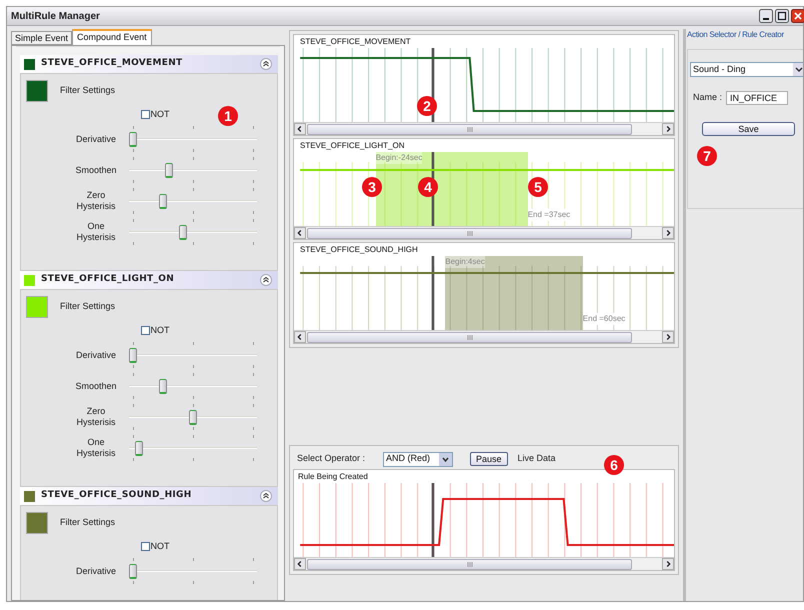  Describe the element at coordinates (465, 262) in the screenshot. I see `window-begin-label: Begin:4sec` at that location.